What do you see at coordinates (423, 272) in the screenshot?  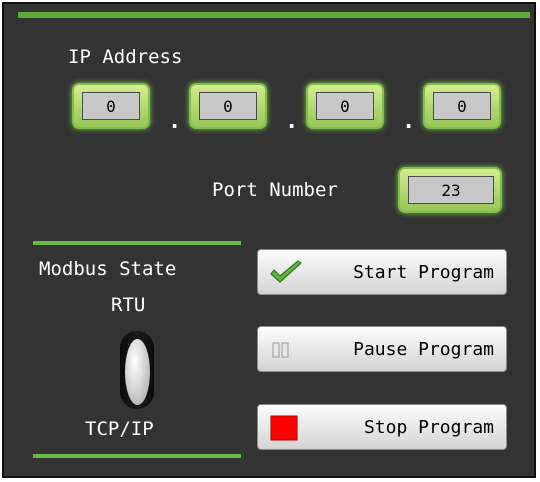 I see `start-program-label: Start Program` at bounding box center [423, 272].